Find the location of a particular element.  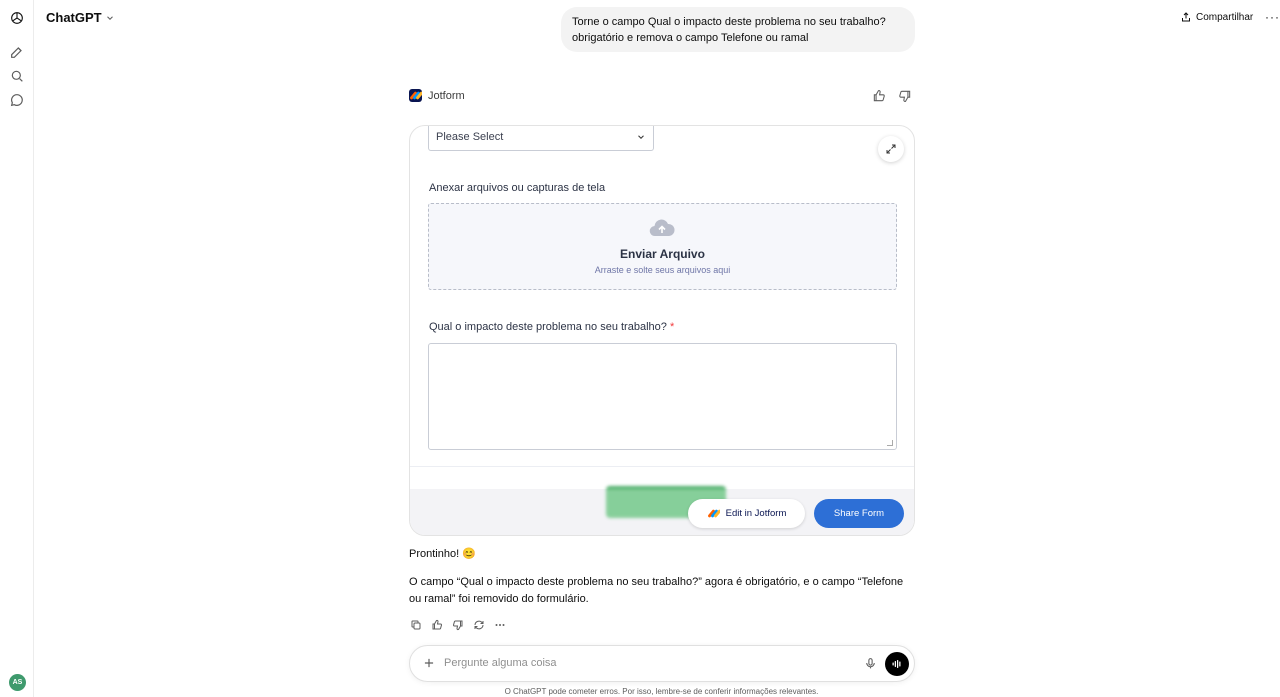

edit-in-jotform-button: Edit in Jotform is located at coordinates (746, 513).